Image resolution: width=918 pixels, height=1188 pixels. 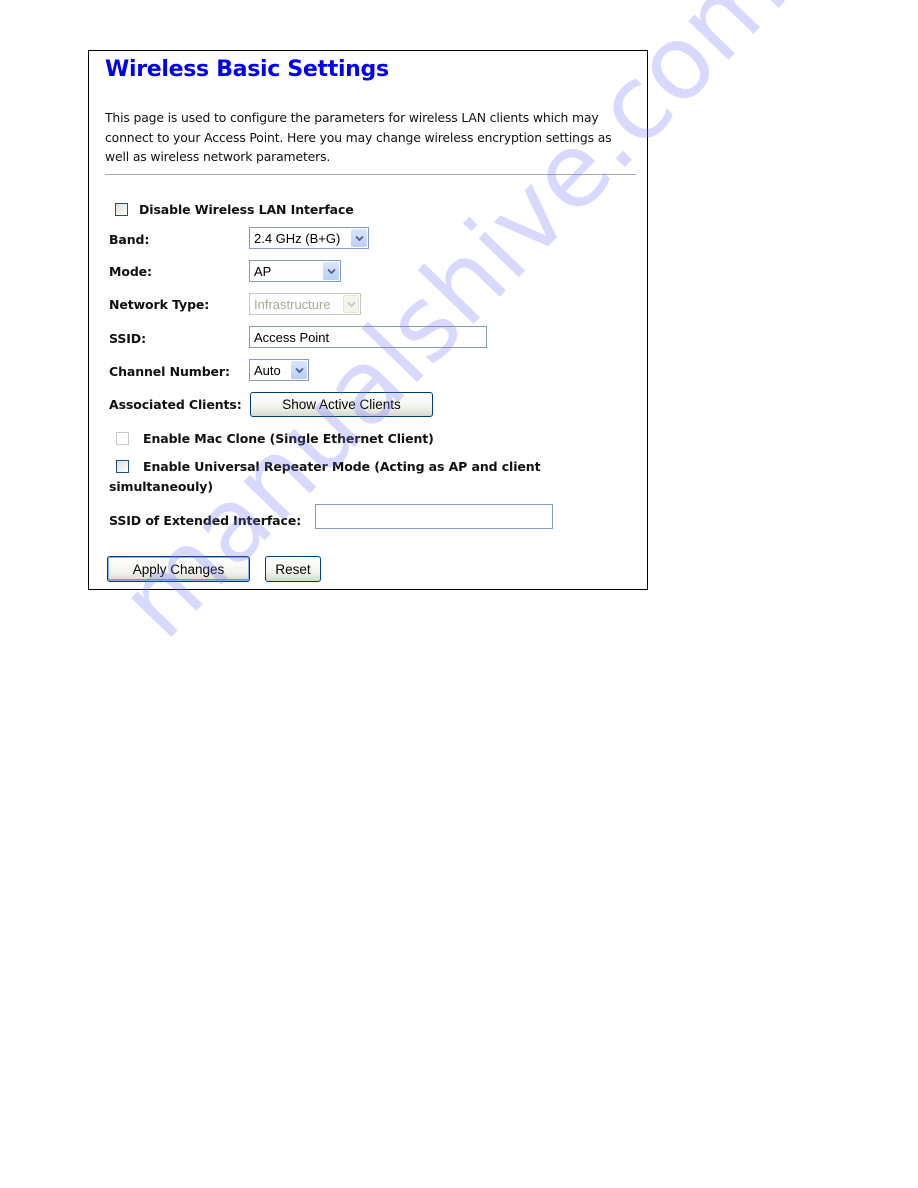 I want to click on network-type-label: Network Type:, so click(x=159, y=304).